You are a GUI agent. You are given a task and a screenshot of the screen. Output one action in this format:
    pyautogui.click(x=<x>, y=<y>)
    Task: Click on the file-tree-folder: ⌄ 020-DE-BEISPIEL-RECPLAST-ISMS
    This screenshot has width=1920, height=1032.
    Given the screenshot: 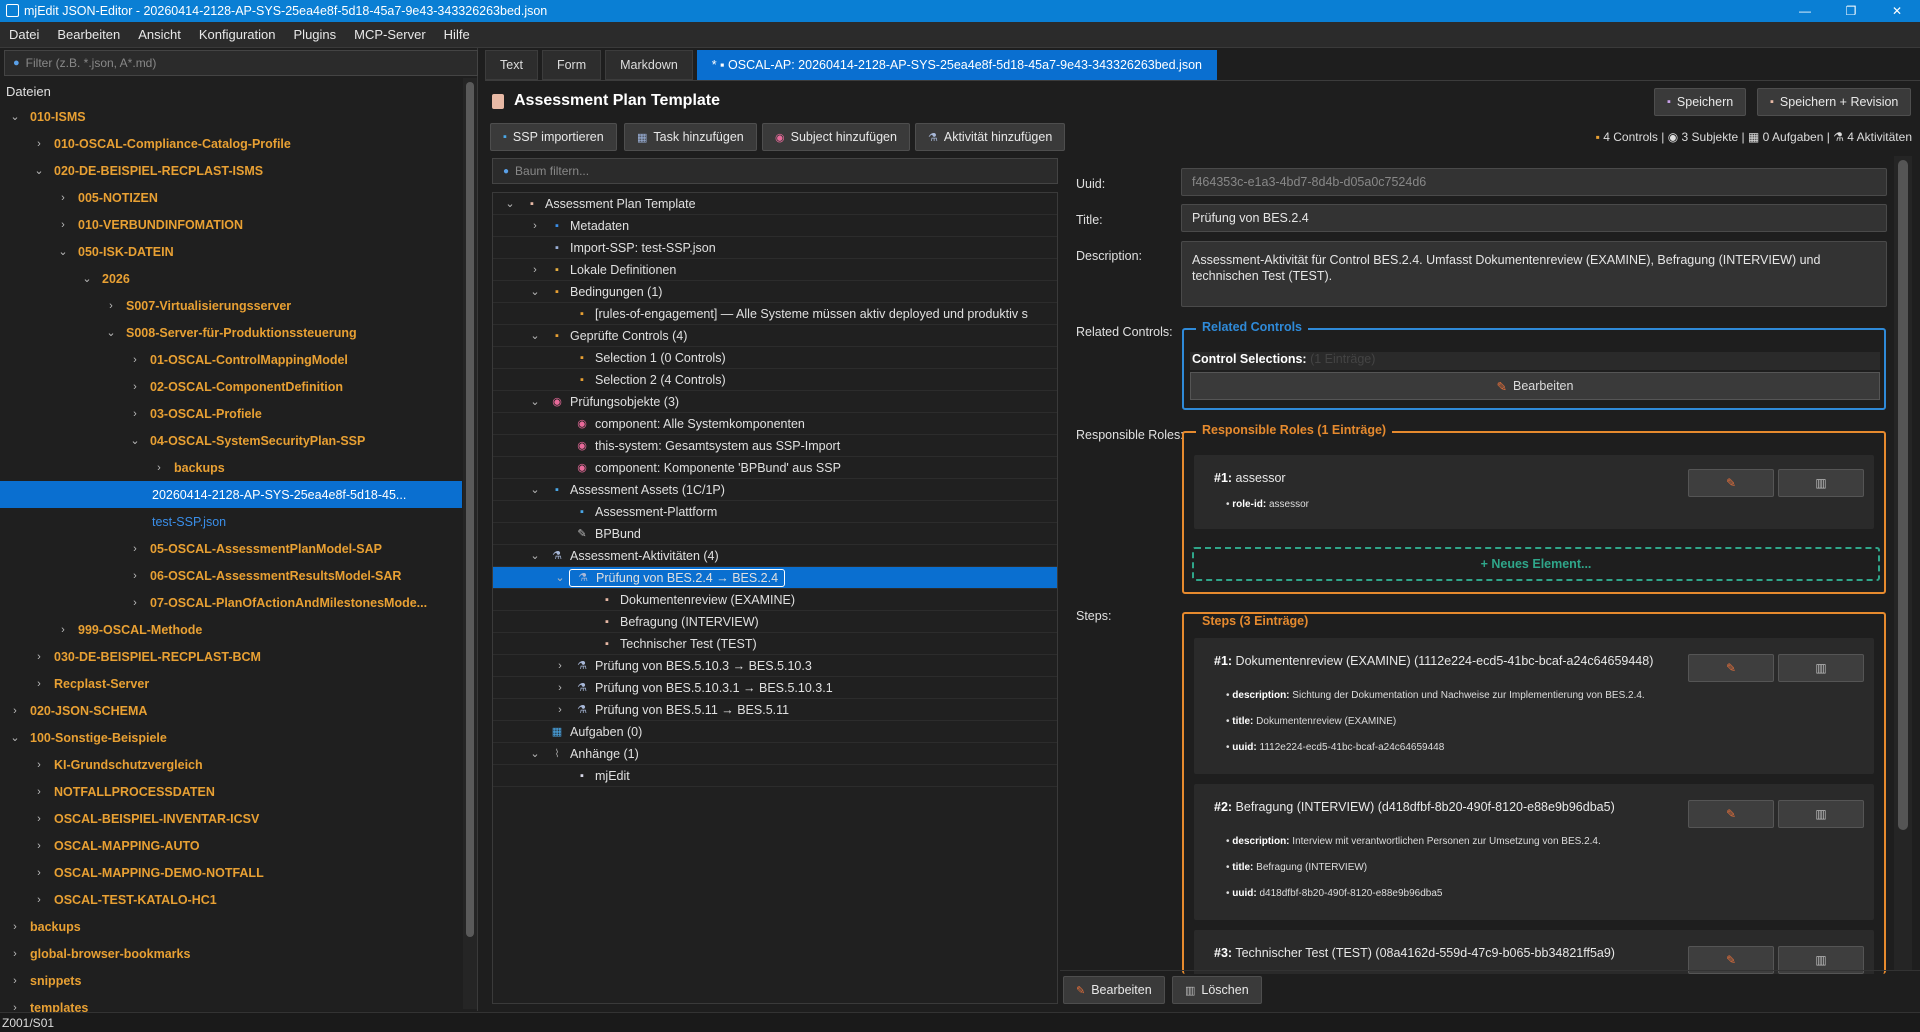 What is the action you would take?
    pyautogui.click(x=231, y=170)
    